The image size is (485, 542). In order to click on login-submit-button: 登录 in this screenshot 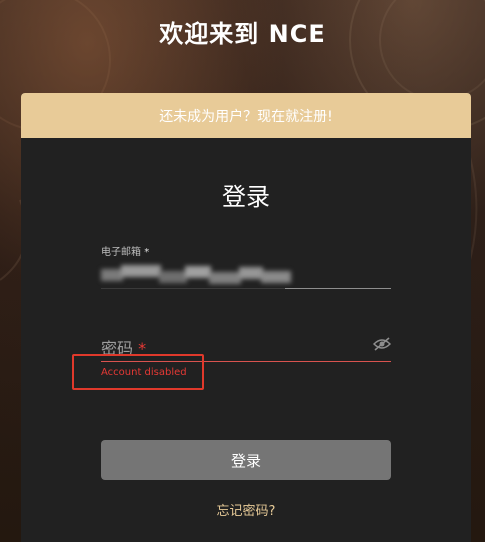, I will do `click(246, 460)`.